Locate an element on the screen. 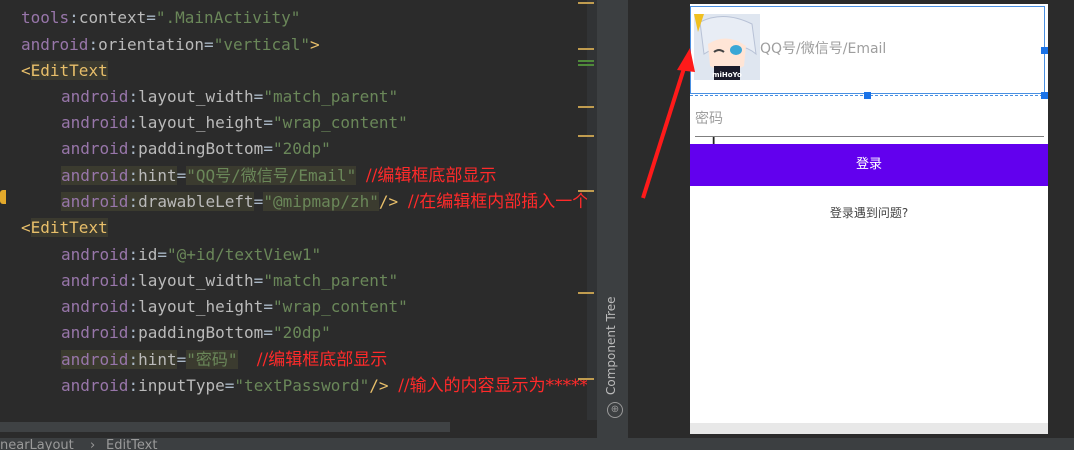 This screenshot has width=1074, height=450. breadcrumb-item: nearLayout is located at coordinates (37, 444).